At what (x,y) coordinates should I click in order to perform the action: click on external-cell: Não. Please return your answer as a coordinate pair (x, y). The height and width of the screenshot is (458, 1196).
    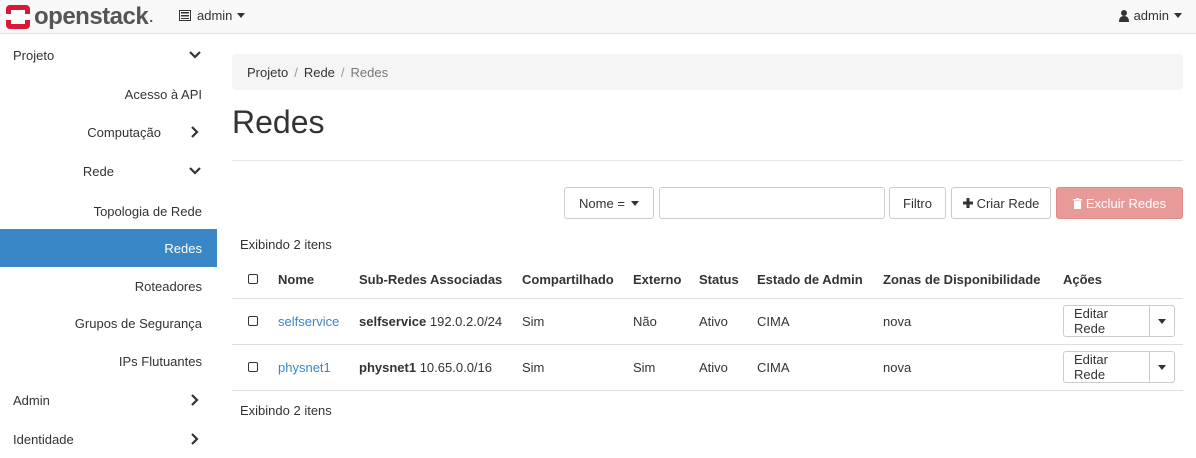
    Looking at the image, I should click on (658, 320).